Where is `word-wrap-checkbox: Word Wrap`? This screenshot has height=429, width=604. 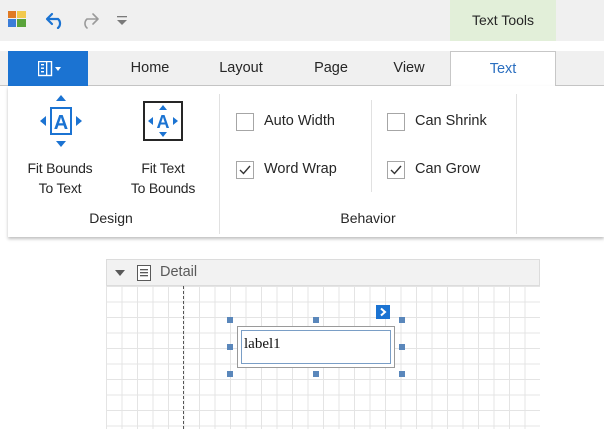
word-wrap-checkbox: Word Wrap is located at coordinates (296, 171).